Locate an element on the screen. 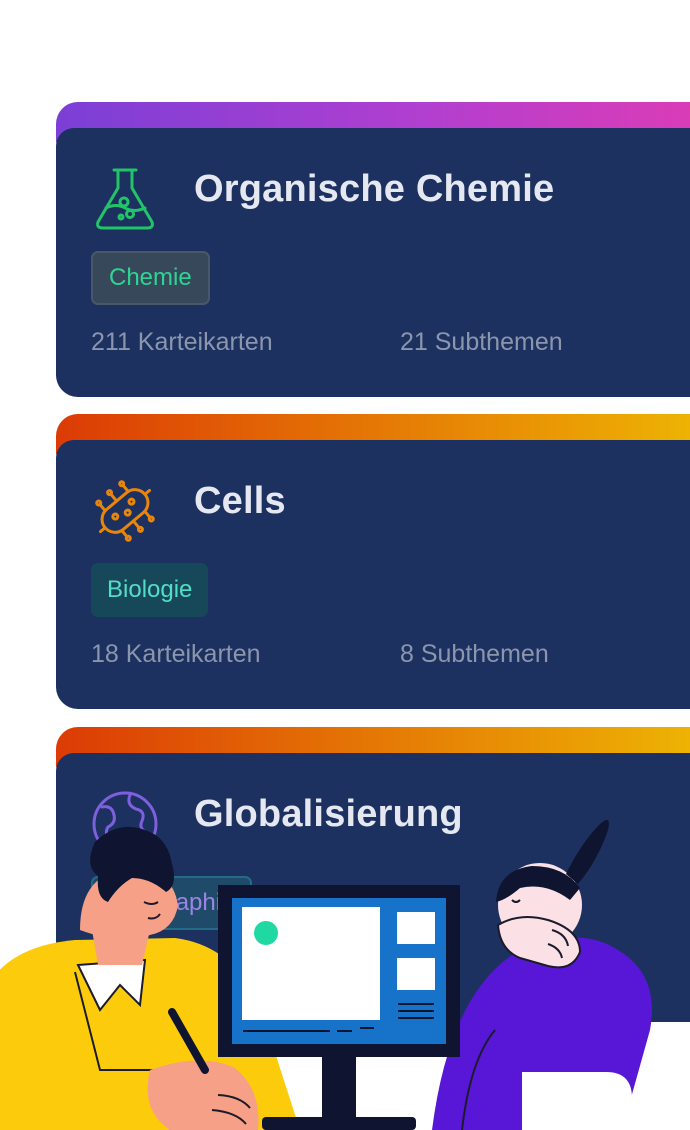 The width and height of the screenshot is (690, 1130). flashcard-count: 211 Karteikarten is located at coordinates (182, 342).